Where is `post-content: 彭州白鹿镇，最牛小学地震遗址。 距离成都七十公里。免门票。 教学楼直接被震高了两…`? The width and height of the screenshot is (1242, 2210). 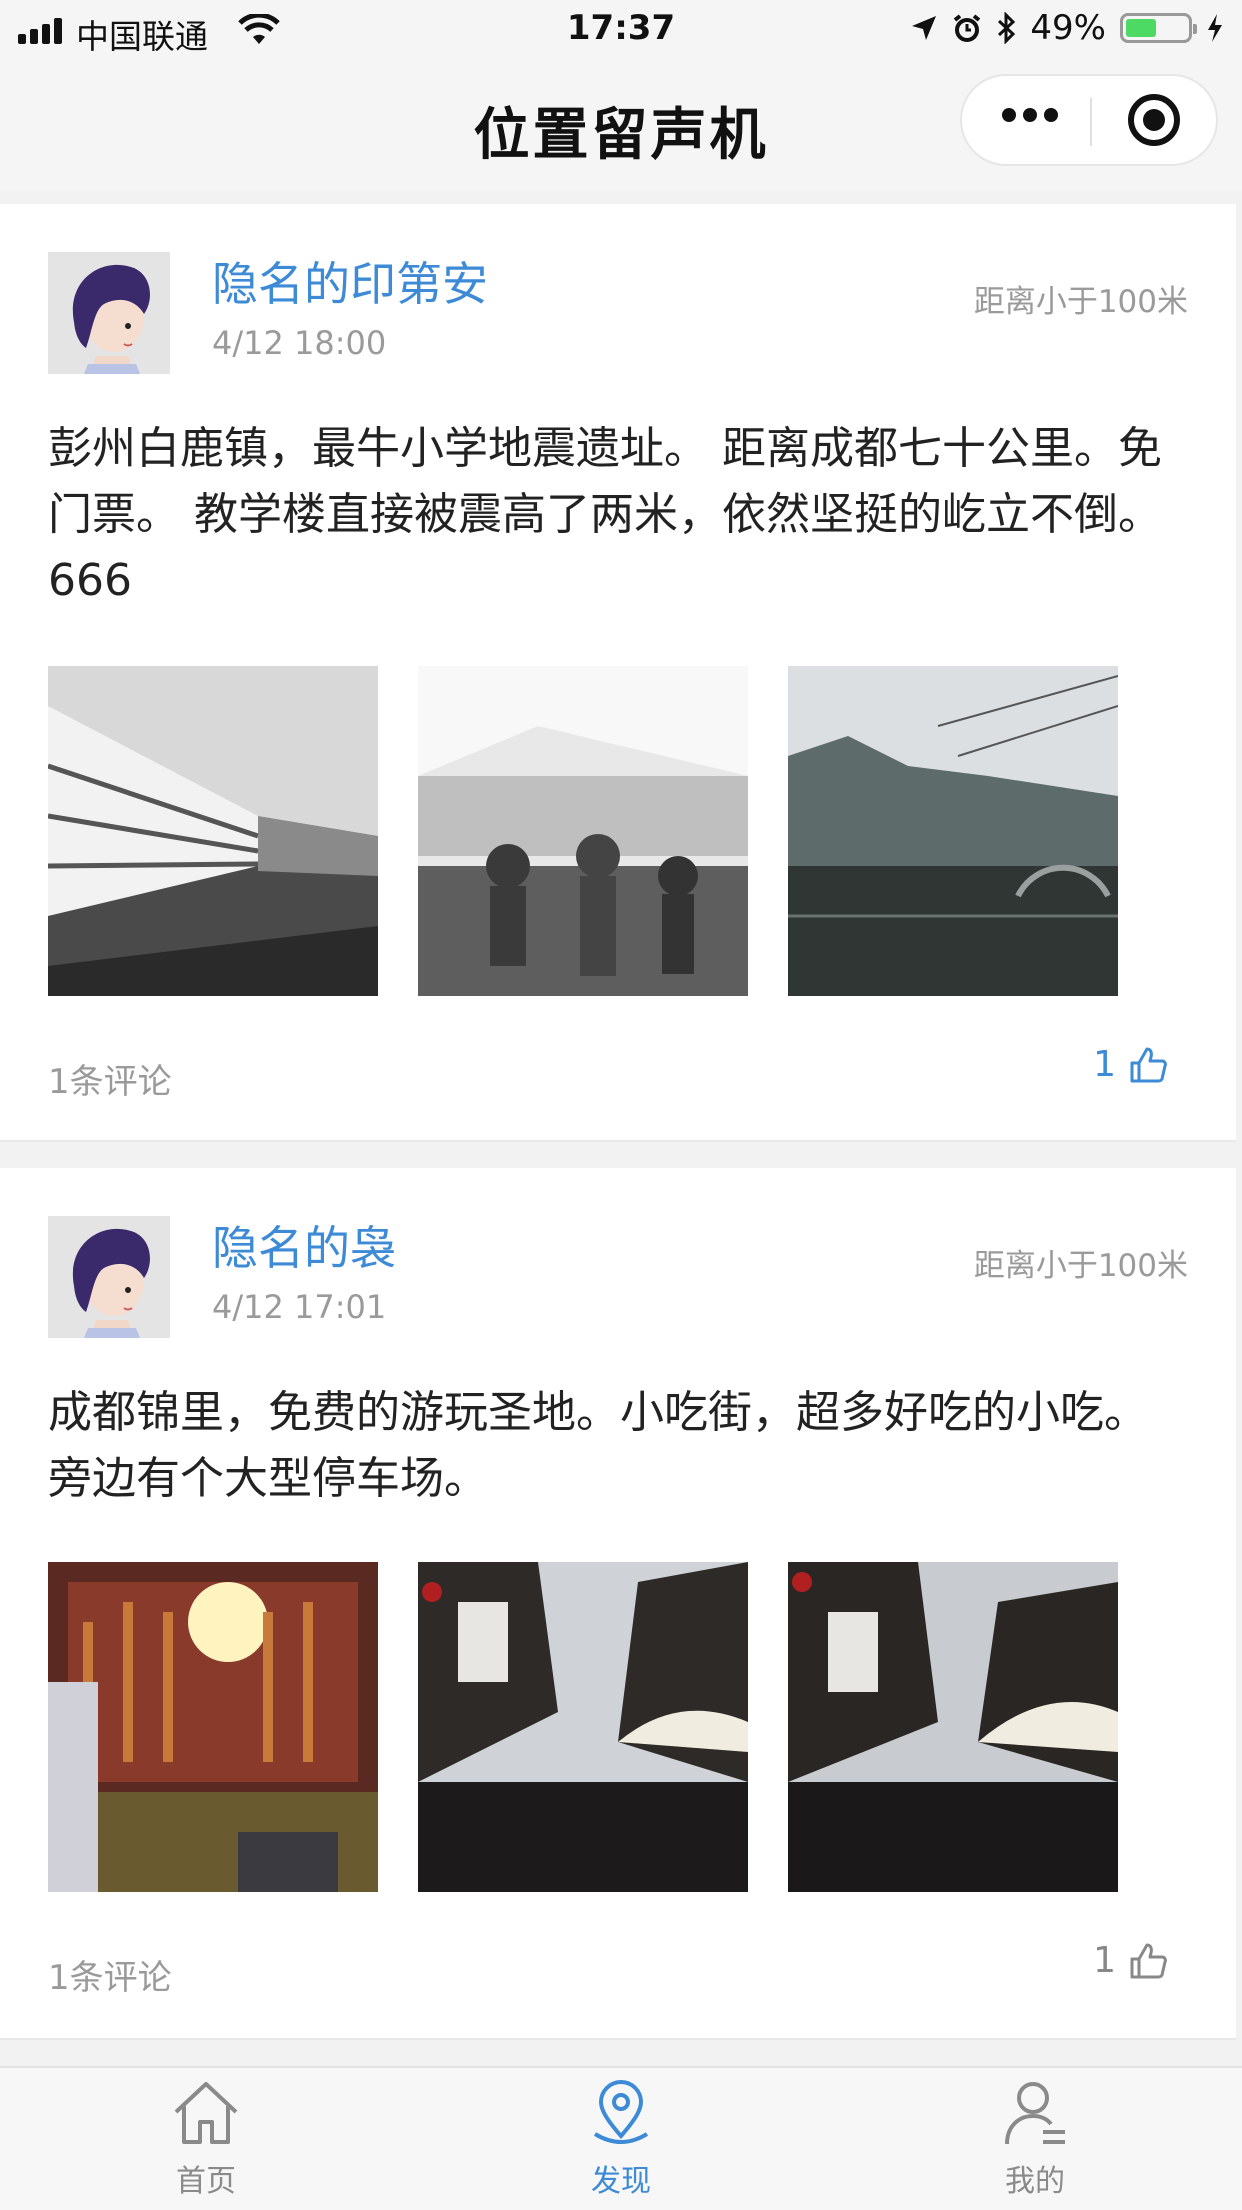 post-content: 彭州白鹿镇，最牛小学地震遗址。 距离成都七十公里。免门票。 教学楼直接被震高了两… is located at coordinates (608, 515).